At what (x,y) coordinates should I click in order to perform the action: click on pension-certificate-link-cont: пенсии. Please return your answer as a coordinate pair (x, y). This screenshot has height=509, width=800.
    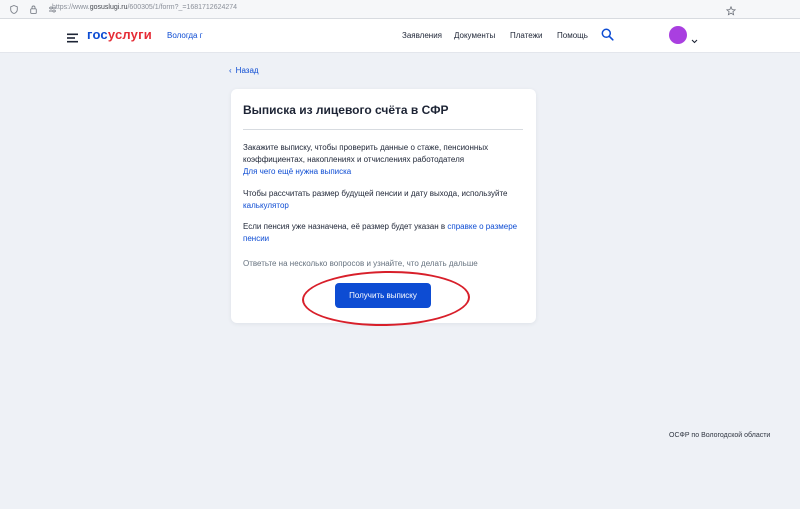
    Looking at the image, I should click on (256, 238).